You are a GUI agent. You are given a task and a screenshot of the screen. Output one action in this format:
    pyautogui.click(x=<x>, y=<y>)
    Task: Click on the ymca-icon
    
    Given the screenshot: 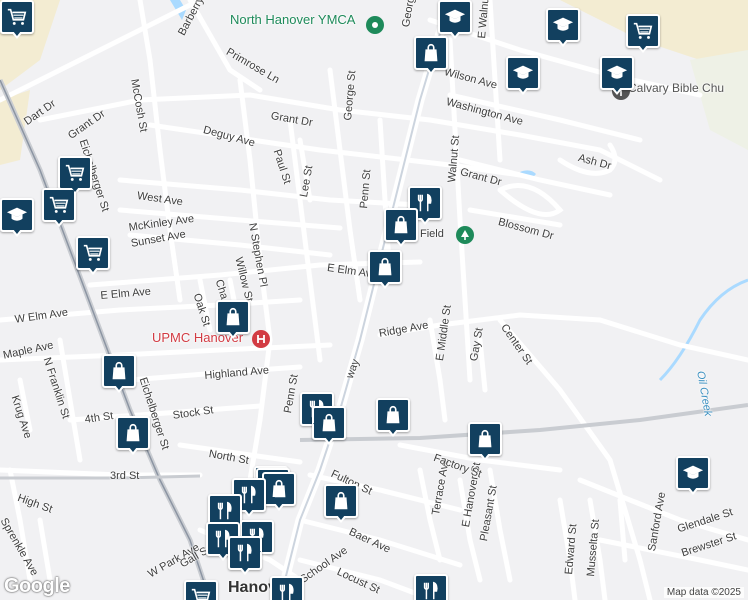 What is the action you would take?
    pyautogui.click(x=375, y=25)
    